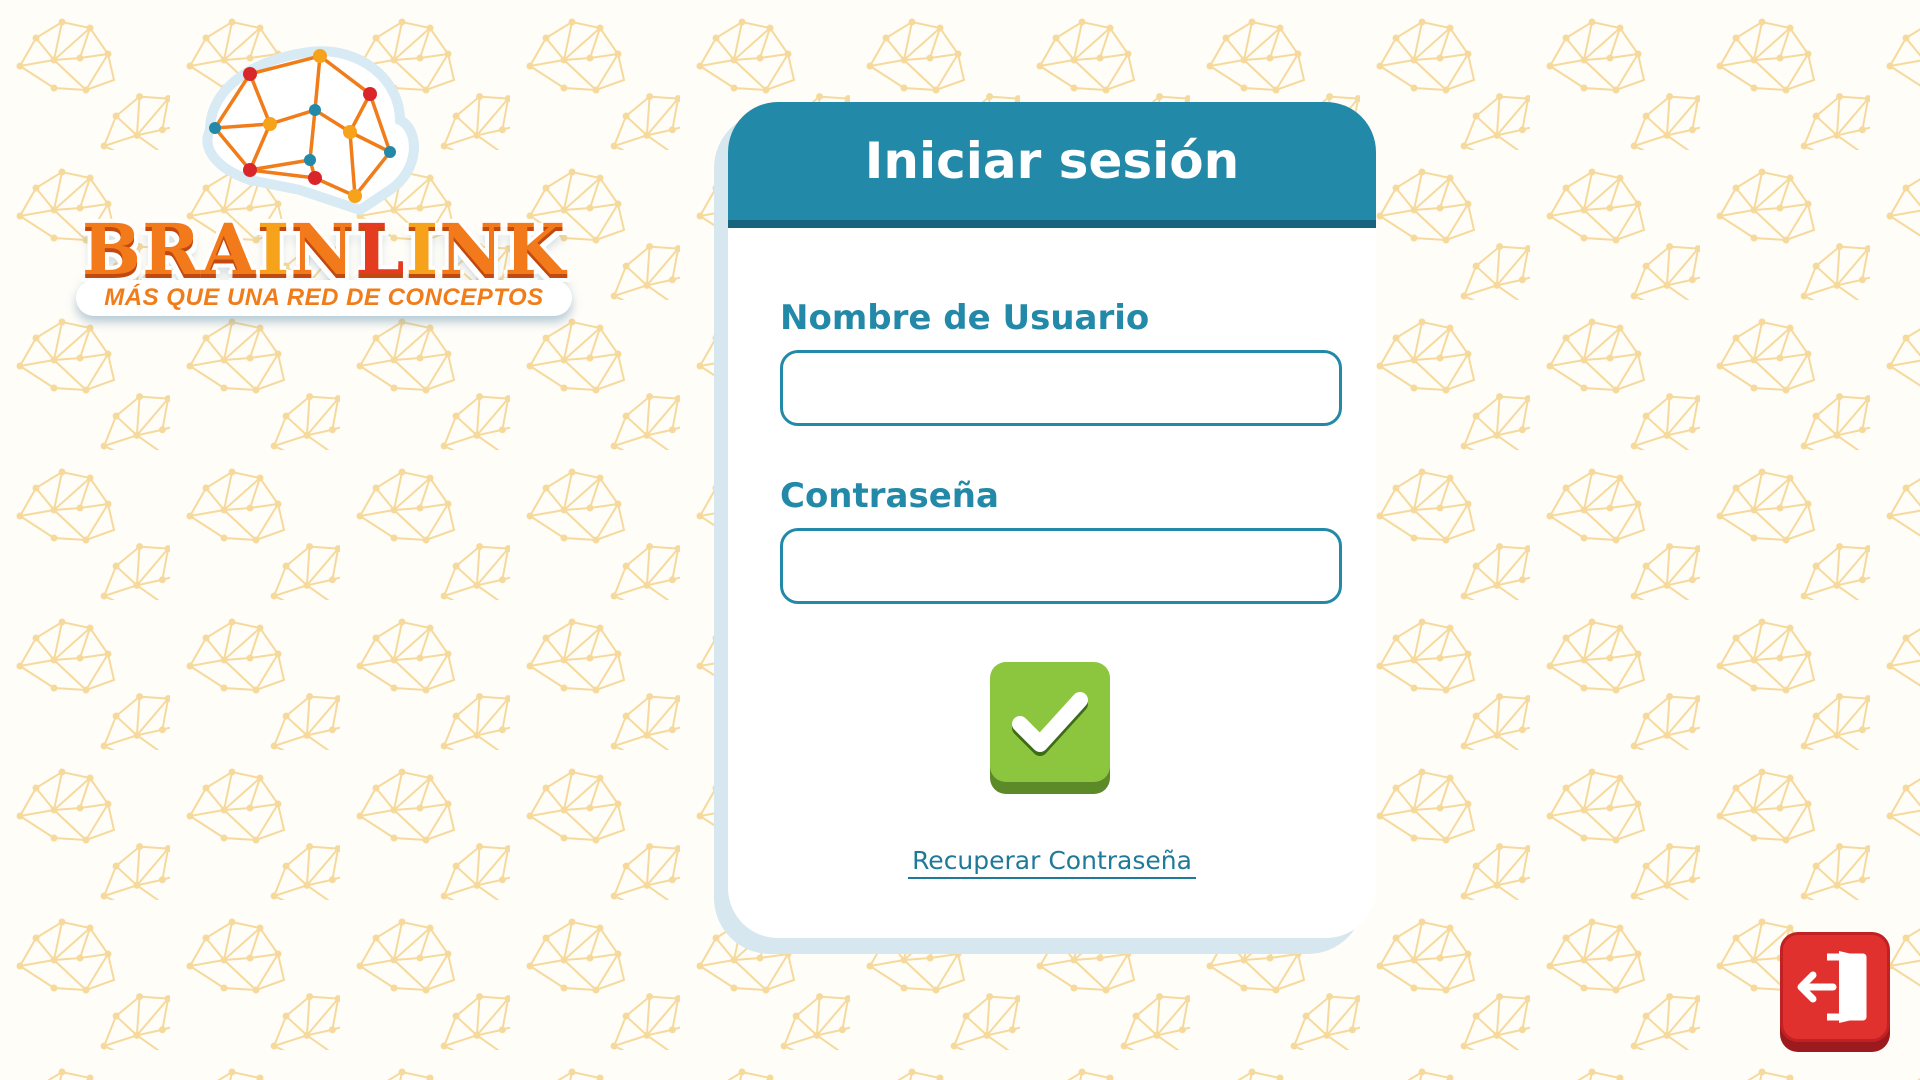  Describe the element at coordinates (965, 318) in the screenshot. I see `username-label: Nombre de Usuario` at that location.